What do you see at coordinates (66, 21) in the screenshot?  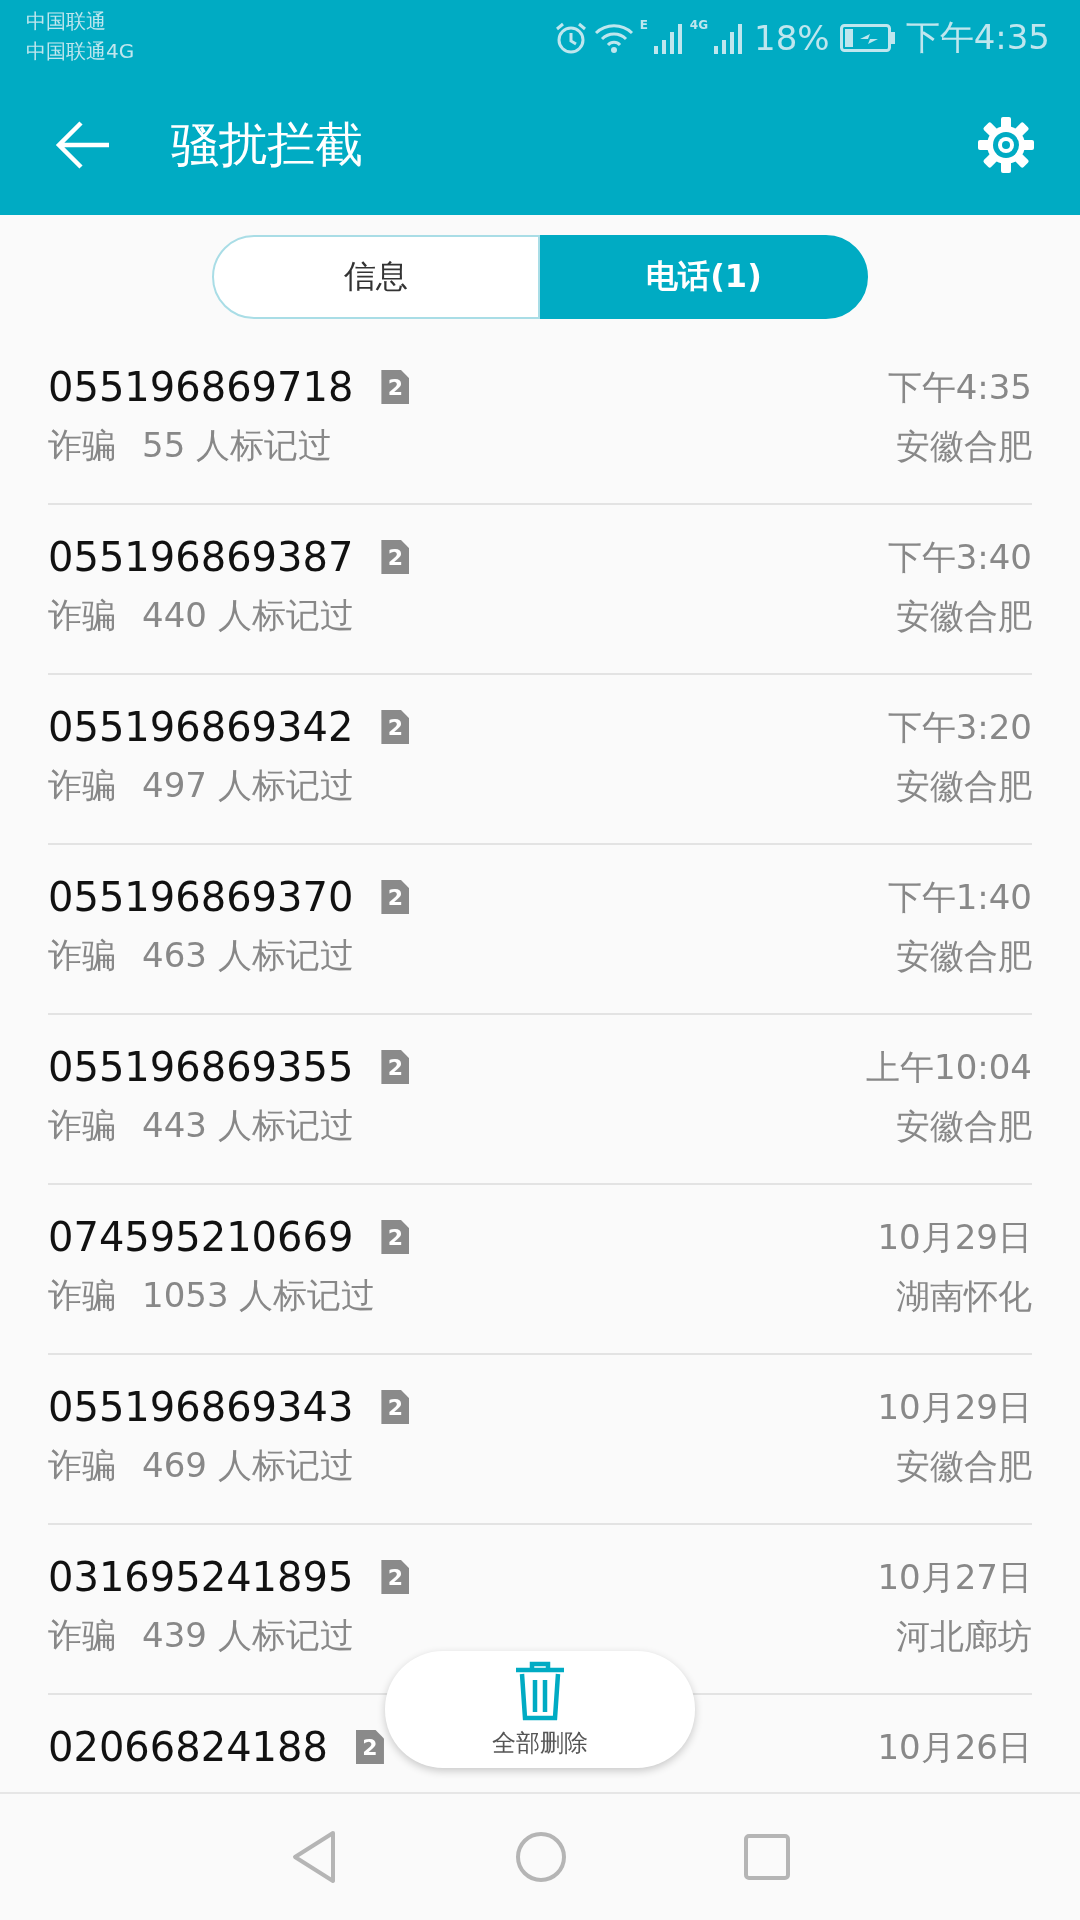 I see `carrier-name: 中国联通` at bounding box center [66, 21].